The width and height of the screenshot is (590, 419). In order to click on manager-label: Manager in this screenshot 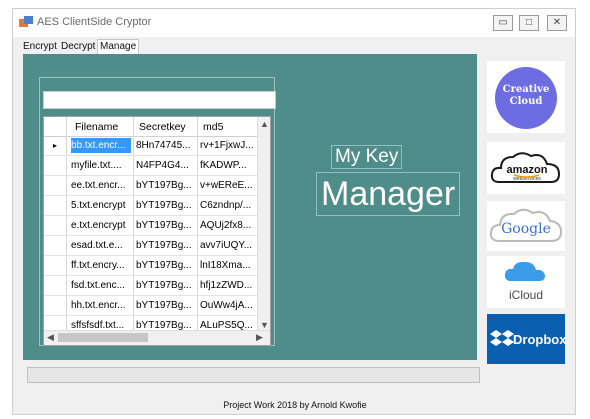, I will do `click(388, 194)`.